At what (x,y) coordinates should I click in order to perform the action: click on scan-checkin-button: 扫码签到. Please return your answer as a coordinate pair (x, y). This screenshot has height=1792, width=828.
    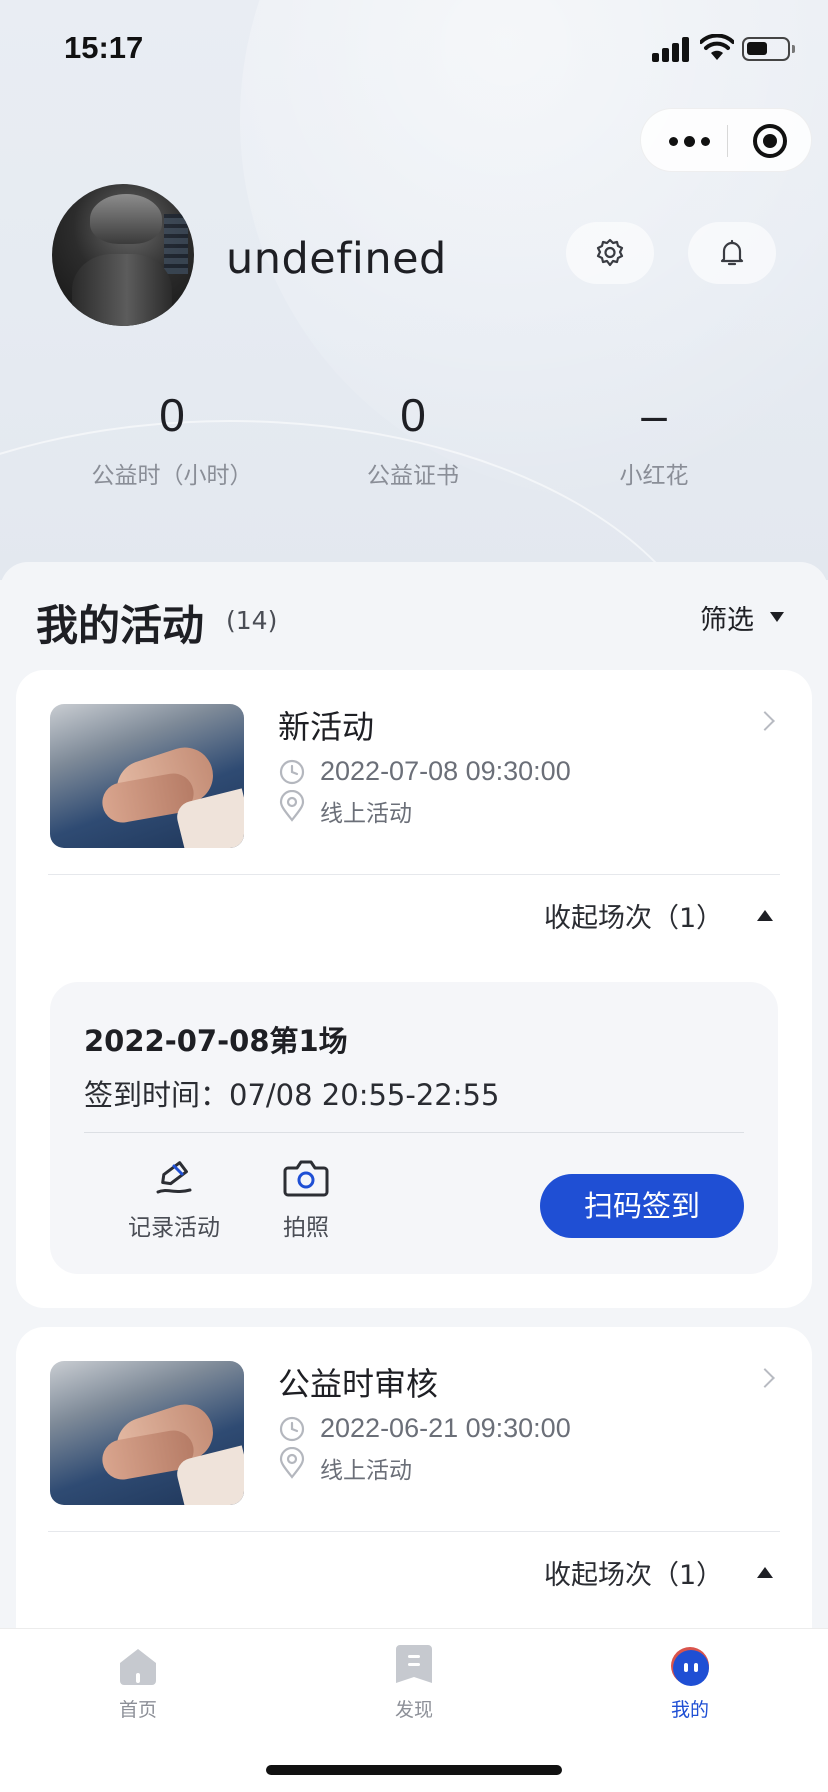
    Looking at the image, I should click on (642, 1206).